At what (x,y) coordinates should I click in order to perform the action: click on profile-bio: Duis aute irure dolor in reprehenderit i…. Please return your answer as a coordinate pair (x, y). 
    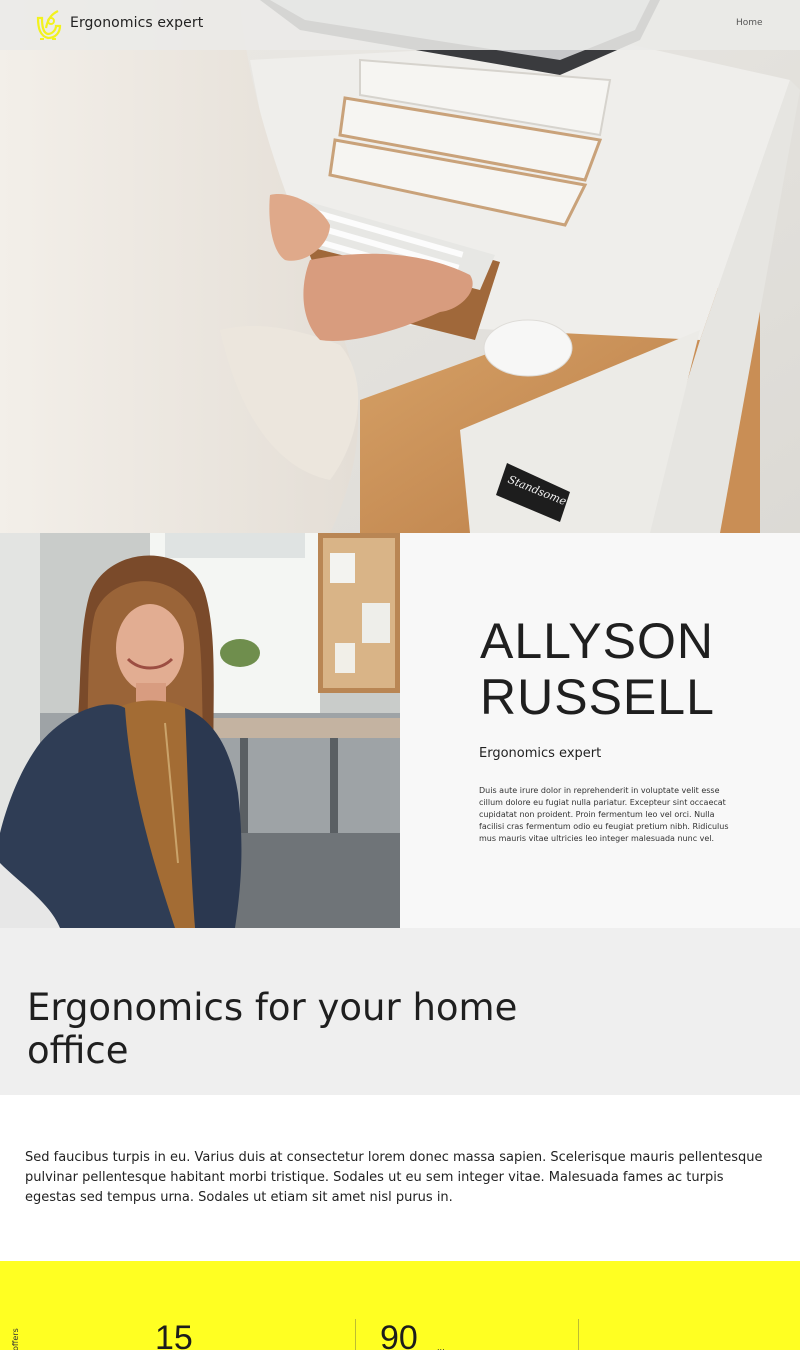
    Looking at the image, I should click on (604, 814).